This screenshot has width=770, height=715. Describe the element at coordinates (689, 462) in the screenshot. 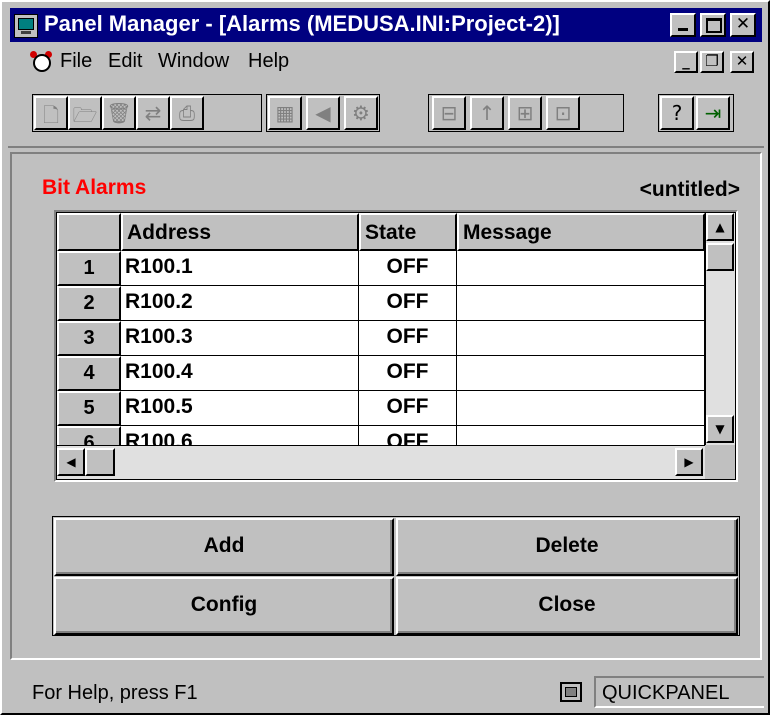

I see `scroll-right-button: ▶` at that location.